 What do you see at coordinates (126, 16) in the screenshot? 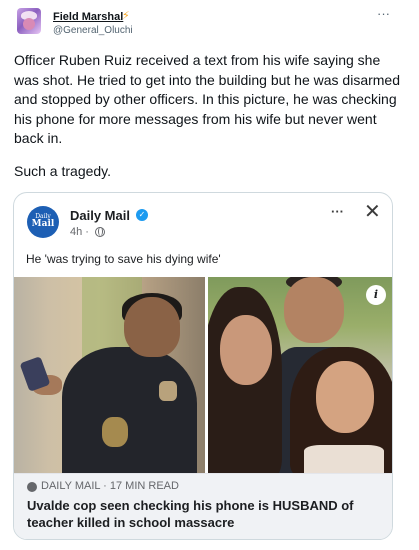
I see `lightning-bolt-icon: ⚡` at bounding box center [126, 16].